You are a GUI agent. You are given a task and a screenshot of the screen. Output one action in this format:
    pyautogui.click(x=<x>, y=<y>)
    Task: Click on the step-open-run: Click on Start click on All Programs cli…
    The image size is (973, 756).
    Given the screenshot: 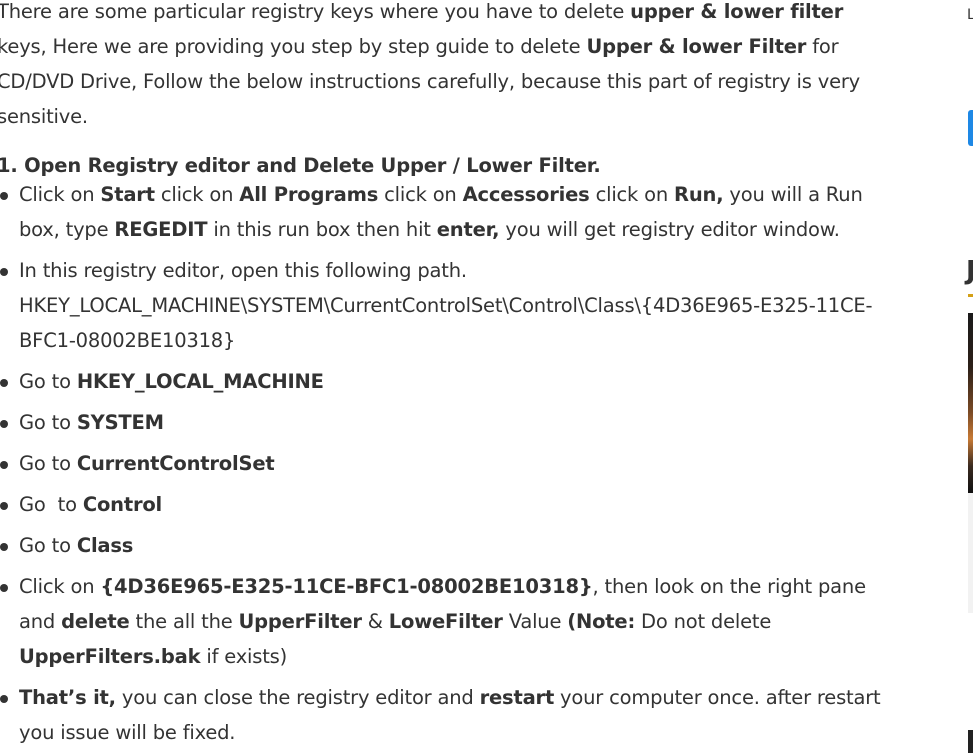 What is the action you would take?
    pyautogui.click(x=448, y=212)
    